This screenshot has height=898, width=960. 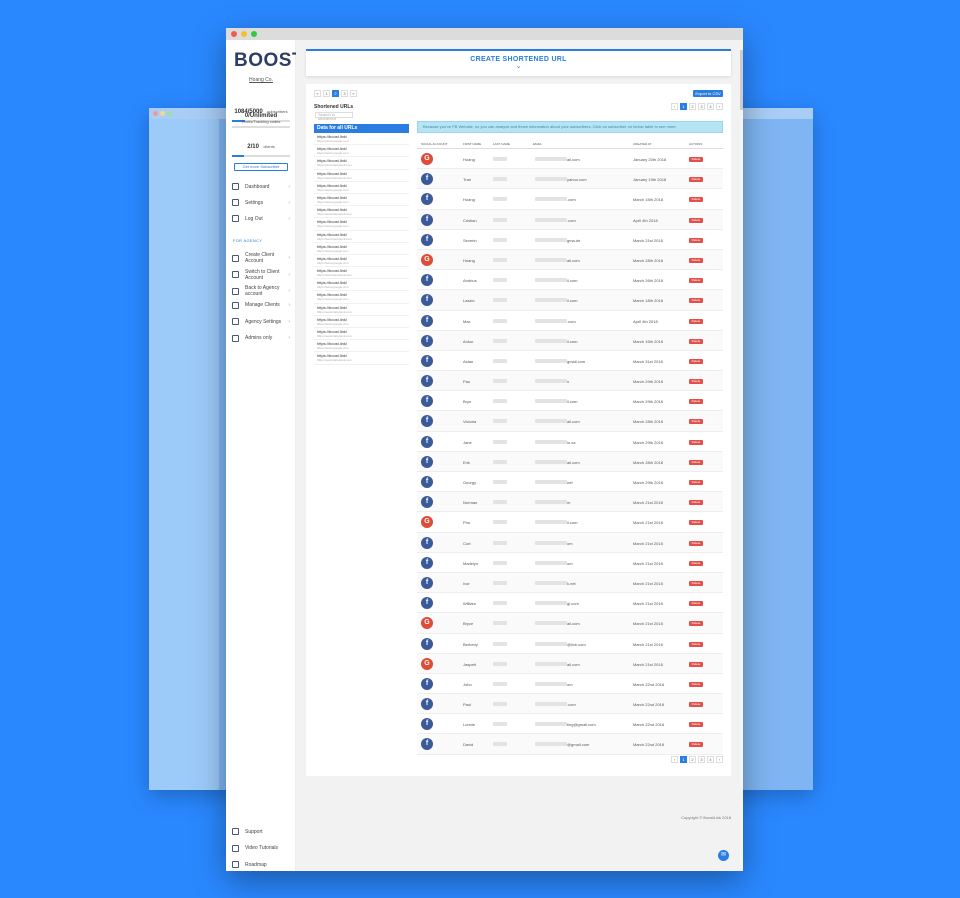 I want to click on nav-item-switch-to-client-account: Switch to Client Account ›, so click(x=262, y=275).